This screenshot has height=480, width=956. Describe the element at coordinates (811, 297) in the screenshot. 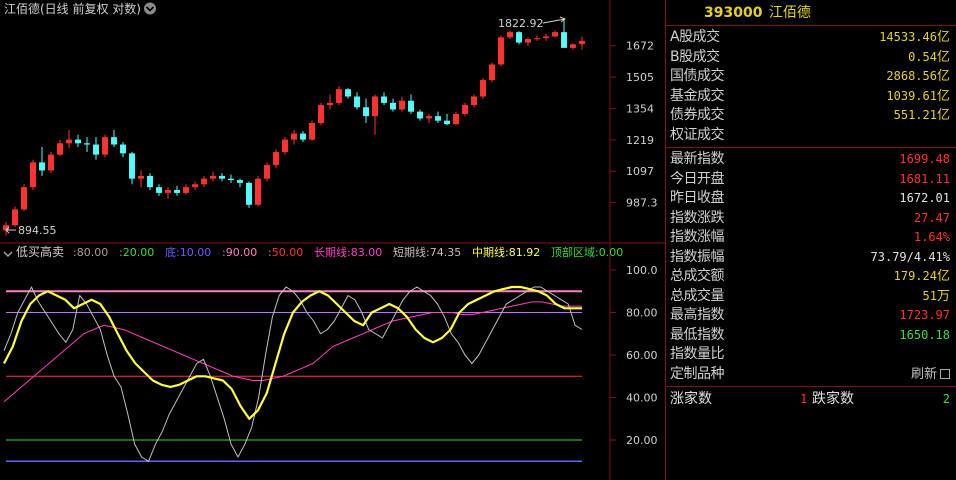

I see `stat-row: 总成交量 51万` at that location.